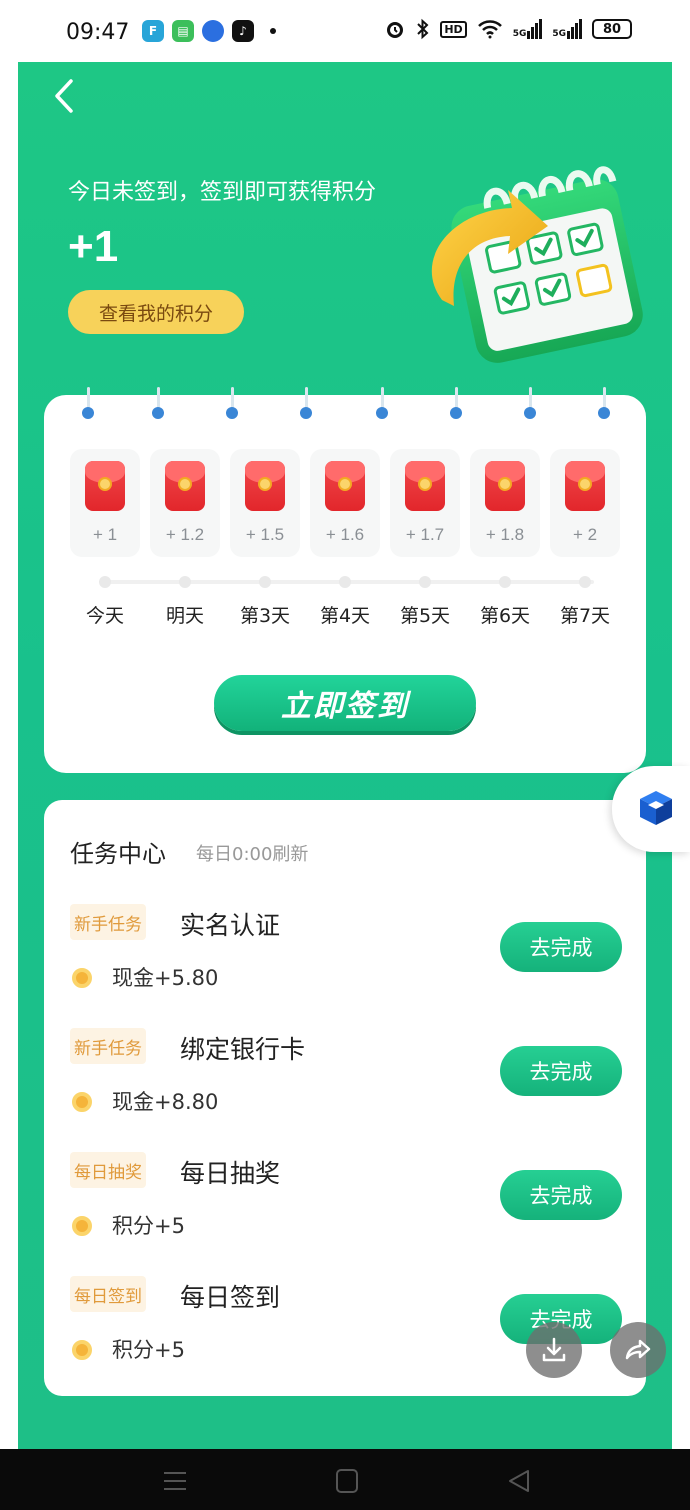 This screenshot has width=690, height=1510. I want to click on download-button, so click(554, 1350).